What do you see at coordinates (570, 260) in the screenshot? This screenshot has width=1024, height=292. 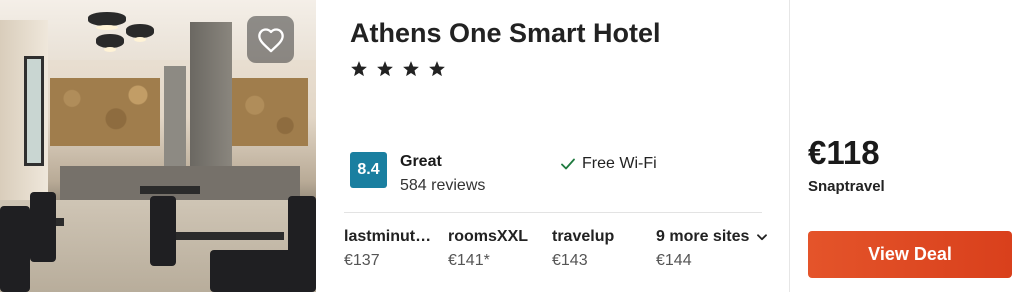 I see `site-price: €143` at bounding box center [570, 260].